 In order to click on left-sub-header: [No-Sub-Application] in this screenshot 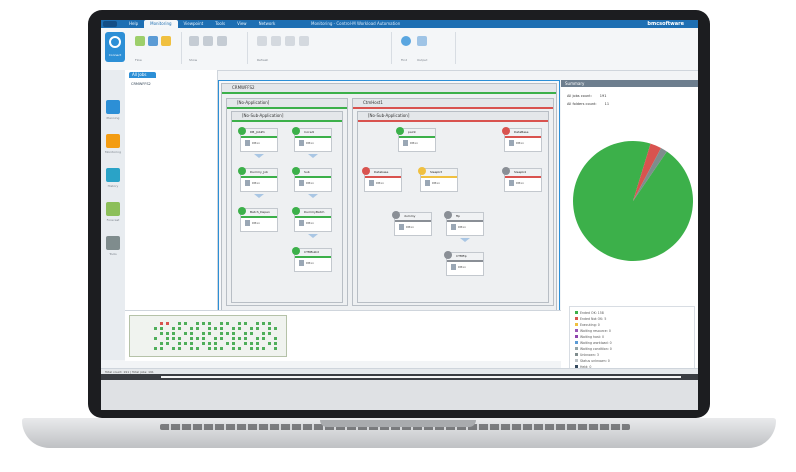, I will do `click(287, 116)`.